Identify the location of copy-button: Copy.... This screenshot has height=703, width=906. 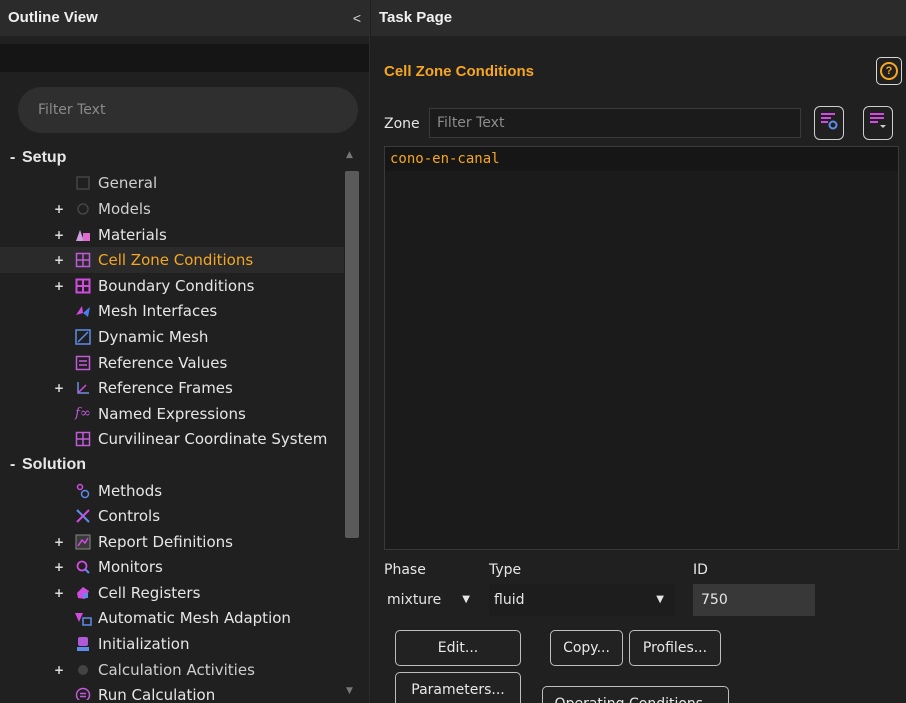
(586, 648).